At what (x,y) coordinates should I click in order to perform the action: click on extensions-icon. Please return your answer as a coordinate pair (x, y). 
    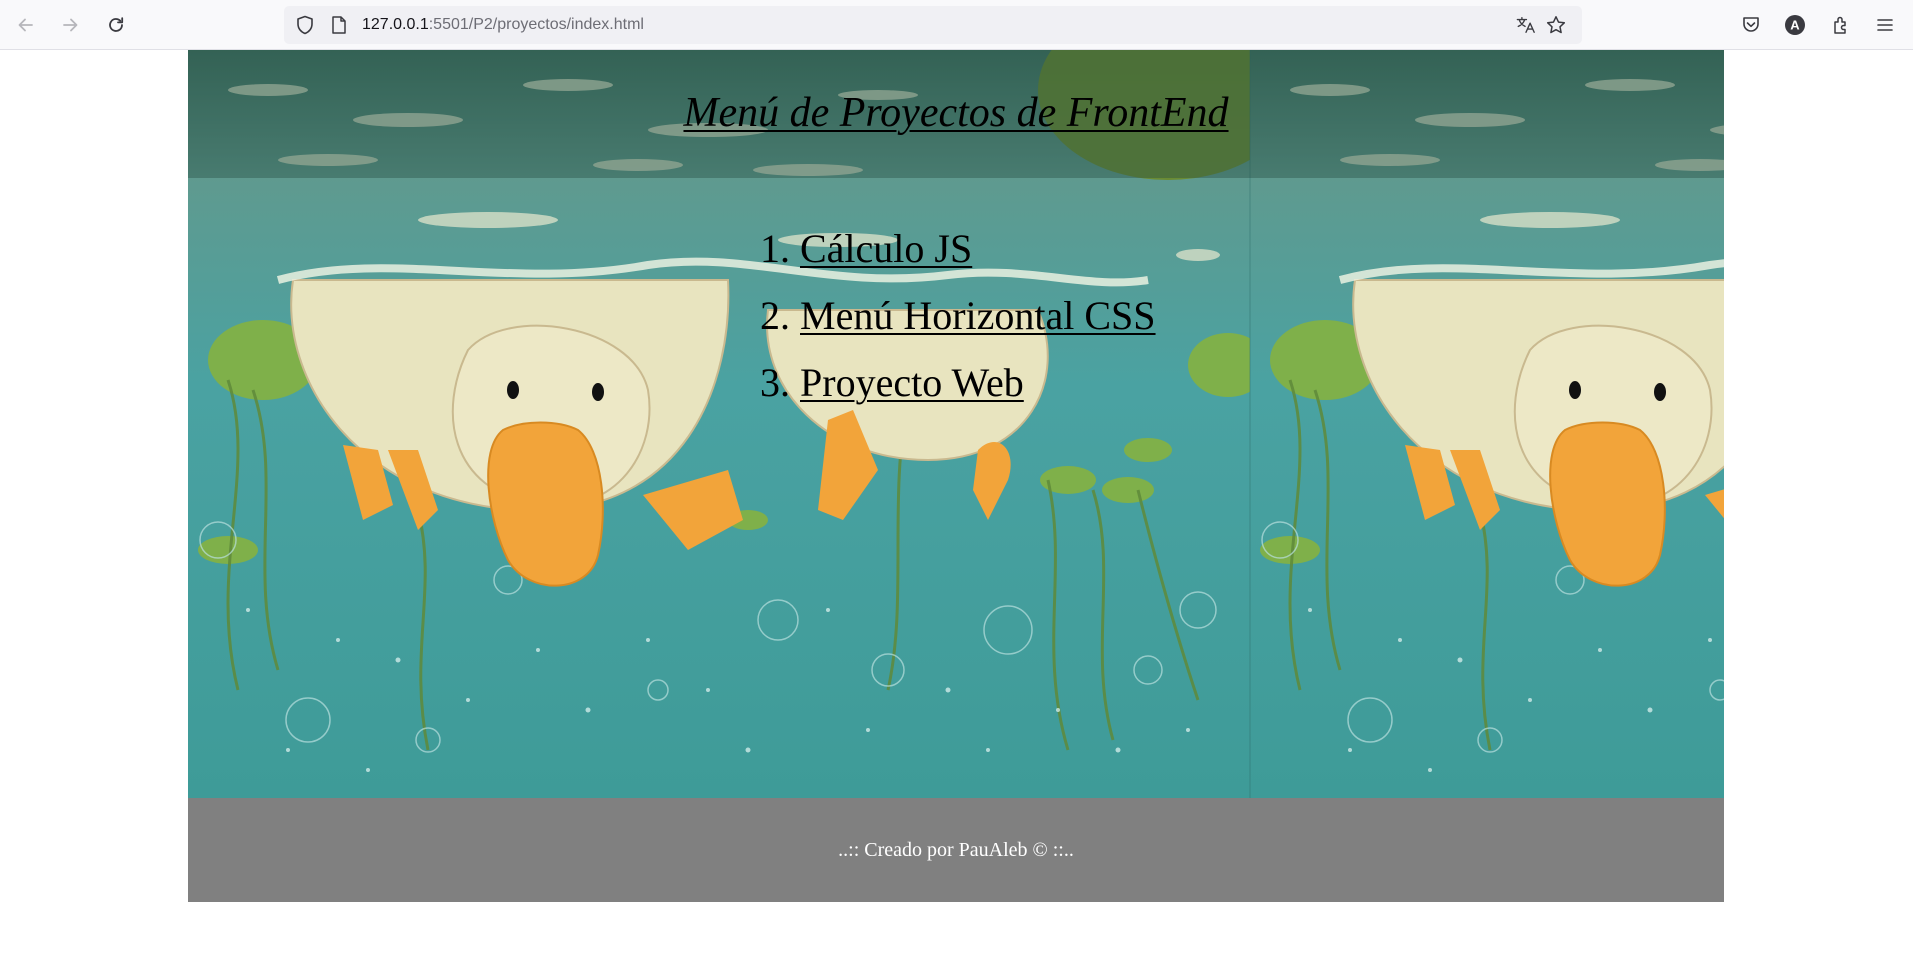
    Looking at the image, I should click on (1841, 25).